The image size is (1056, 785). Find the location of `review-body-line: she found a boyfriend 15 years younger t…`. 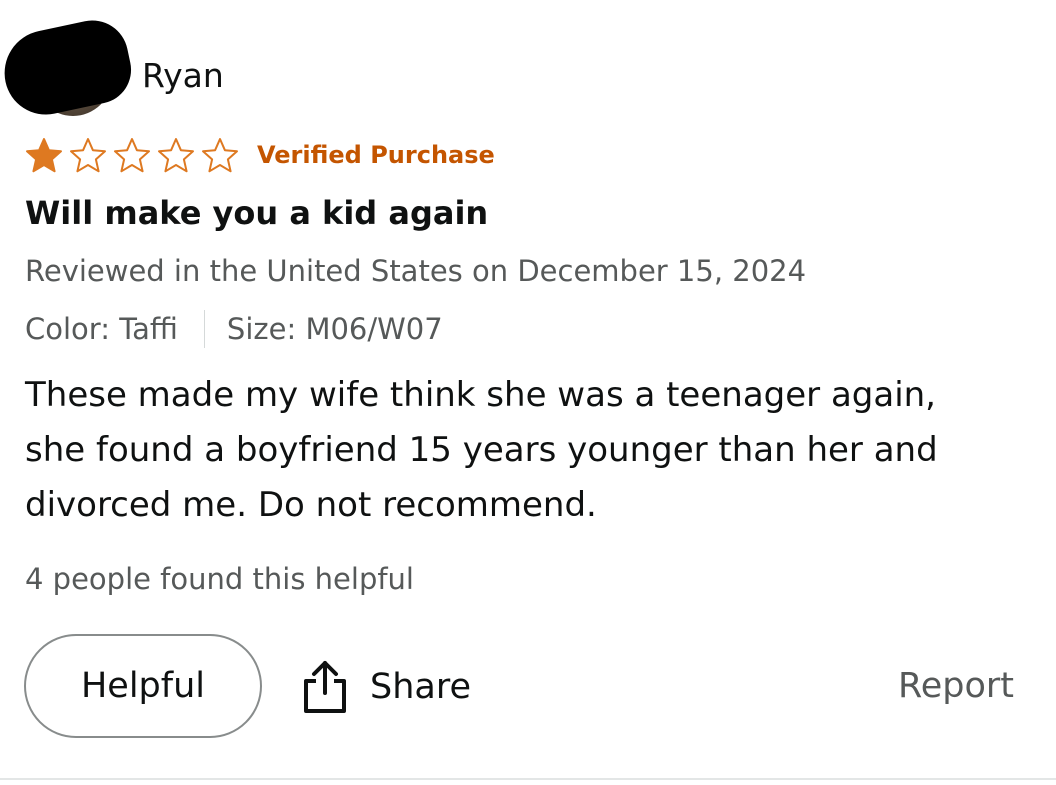

review-body-line: she found a boyfriend 15 years younger t… is located at coordinates (481, 450).